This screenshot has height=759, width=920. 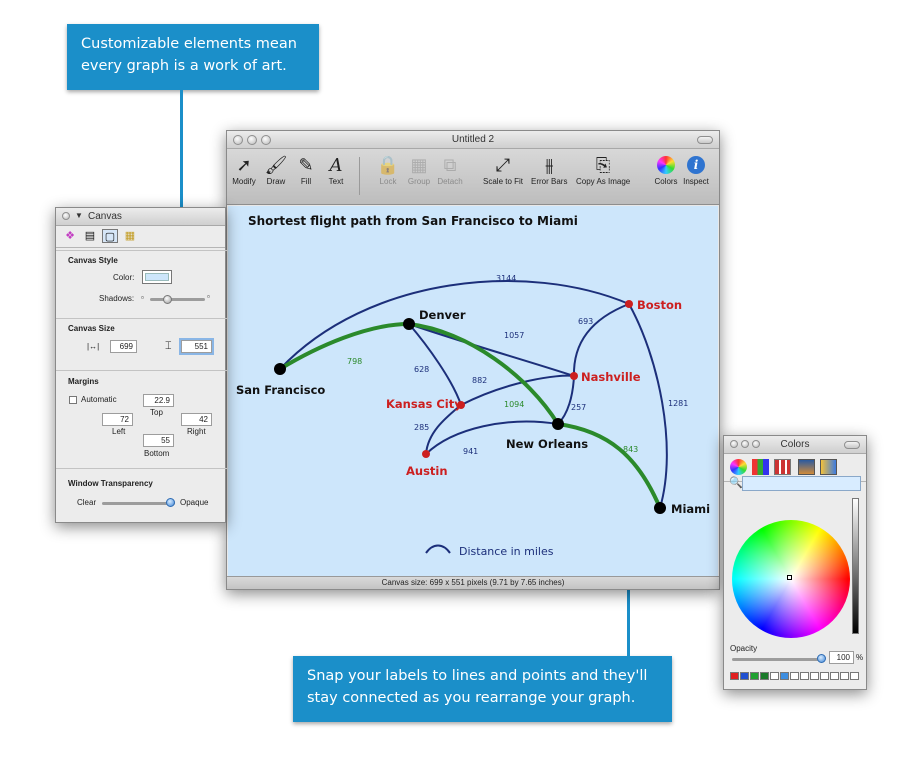 What do you see at coordinates (506, 278) in the screenshot?
I see `edge-label: 3144` at bounding box center [506, 278].